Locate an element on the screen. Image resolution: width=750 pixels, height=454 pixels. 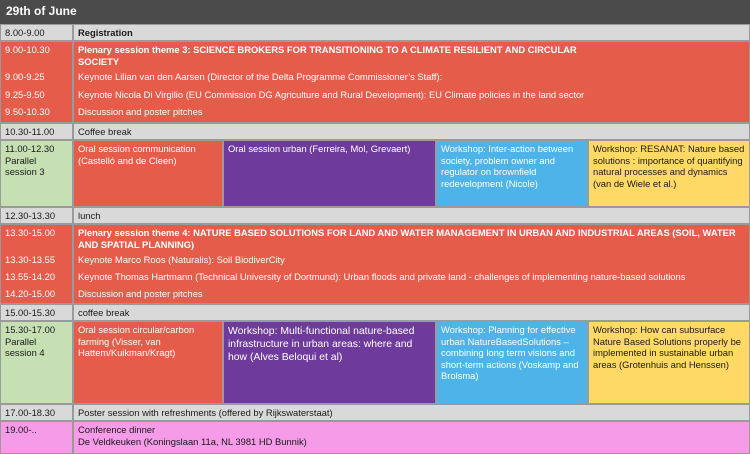
keynote3-time: 13.30-13.55 is located at coordinates (30, 259).